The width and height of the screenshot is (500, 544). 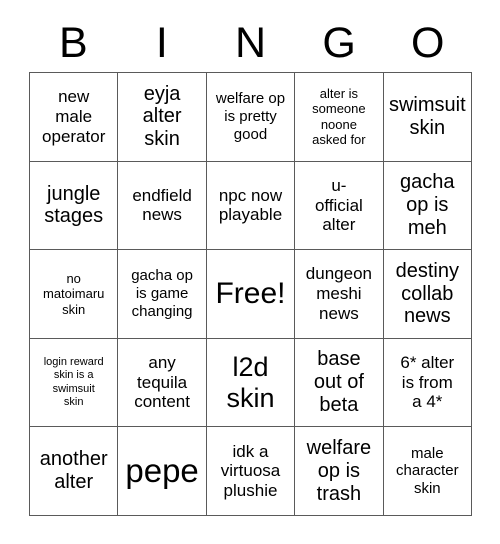 I want to click on bingo-cell-label: new male operator, so click(x=74, y=116).